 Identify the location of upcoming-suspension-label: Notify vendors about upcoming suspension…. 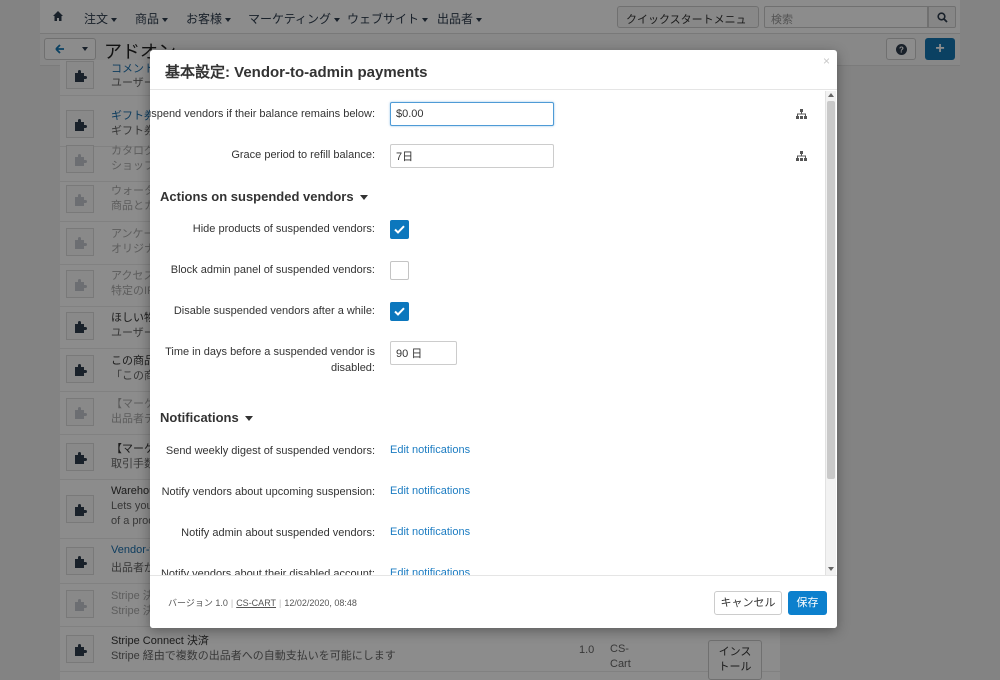
(268, 492).